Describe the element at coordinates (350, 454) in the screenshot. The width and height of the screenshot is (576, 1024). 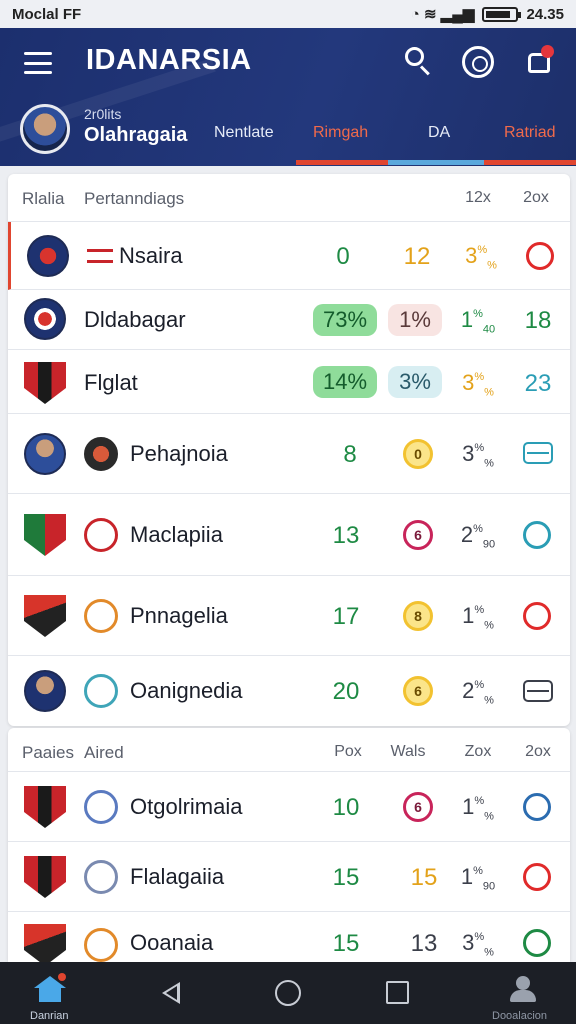
I see `matches-value: 8` at that location.